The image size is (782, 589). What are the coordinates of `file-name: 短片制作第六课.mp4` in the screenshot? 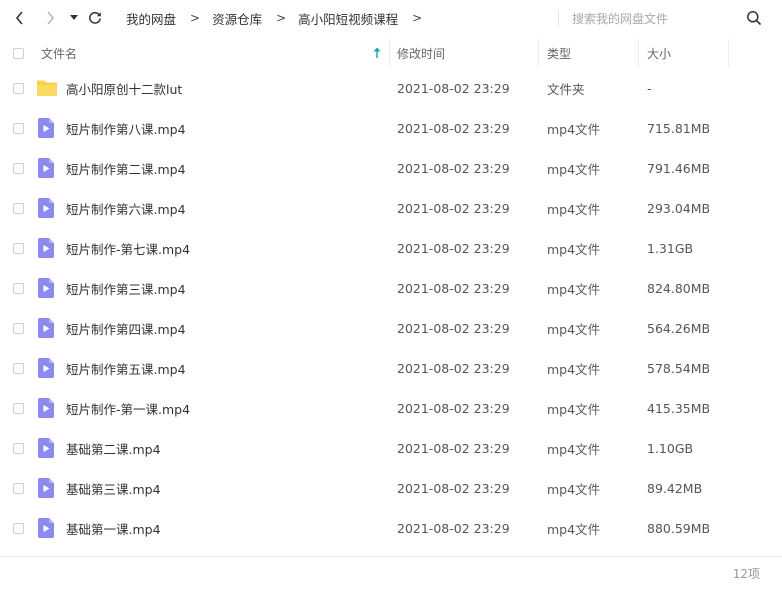 It's located at (126, 208).